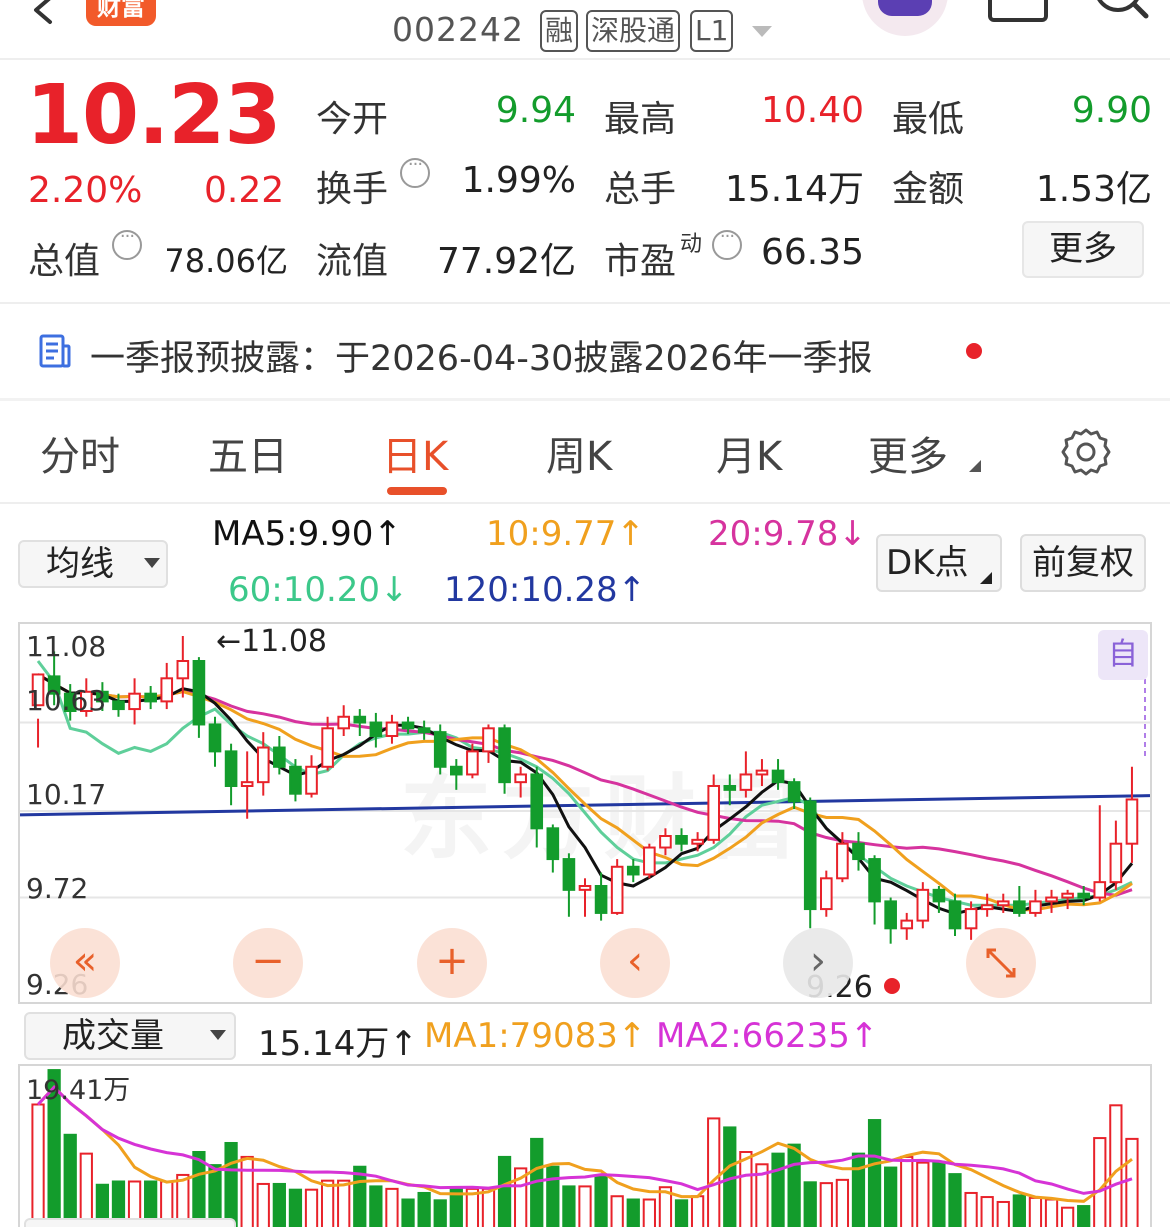 This screenshot has height=1227, width=1170. What do you see at coordinates (1083, 563) in the screenshot?
I see `forward-adjust-button: 前复权` at bounding box center [1083, 563].